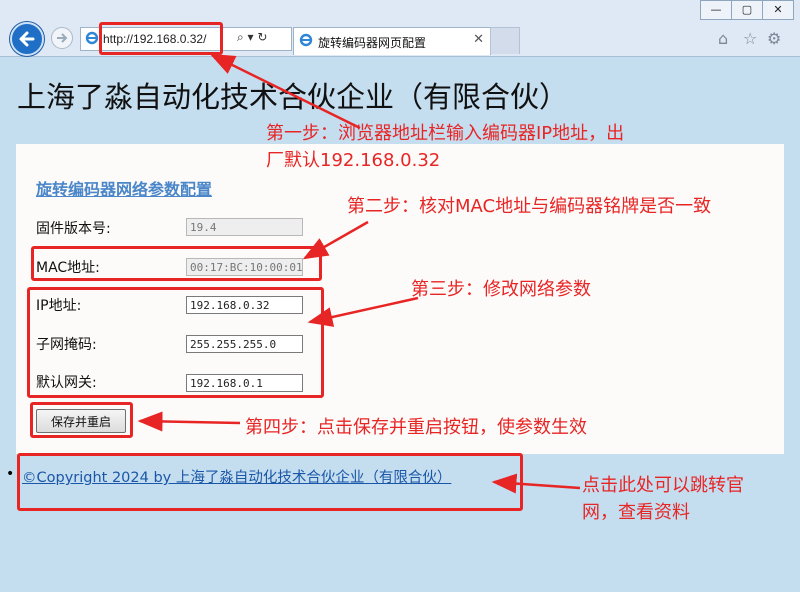  I want to click on annotation-step1-line2: 厂默认192.168.0.32, so click(353, 160).